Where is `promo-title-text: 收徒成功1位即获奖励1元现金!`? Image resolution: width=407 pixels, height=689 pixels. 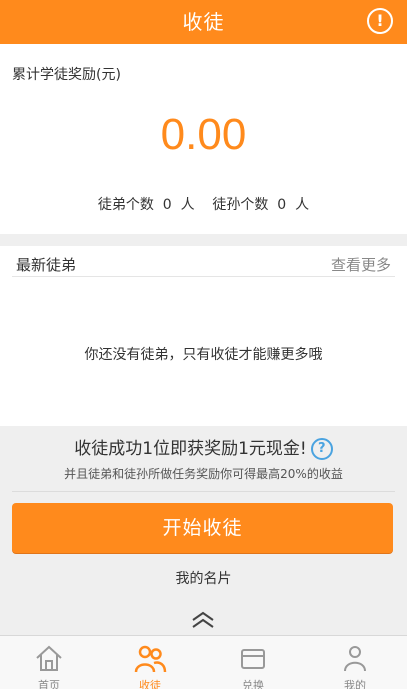 promo-title-text: 收徒成功1位即获奖励1元现金! is located at coordinates (190, 449).